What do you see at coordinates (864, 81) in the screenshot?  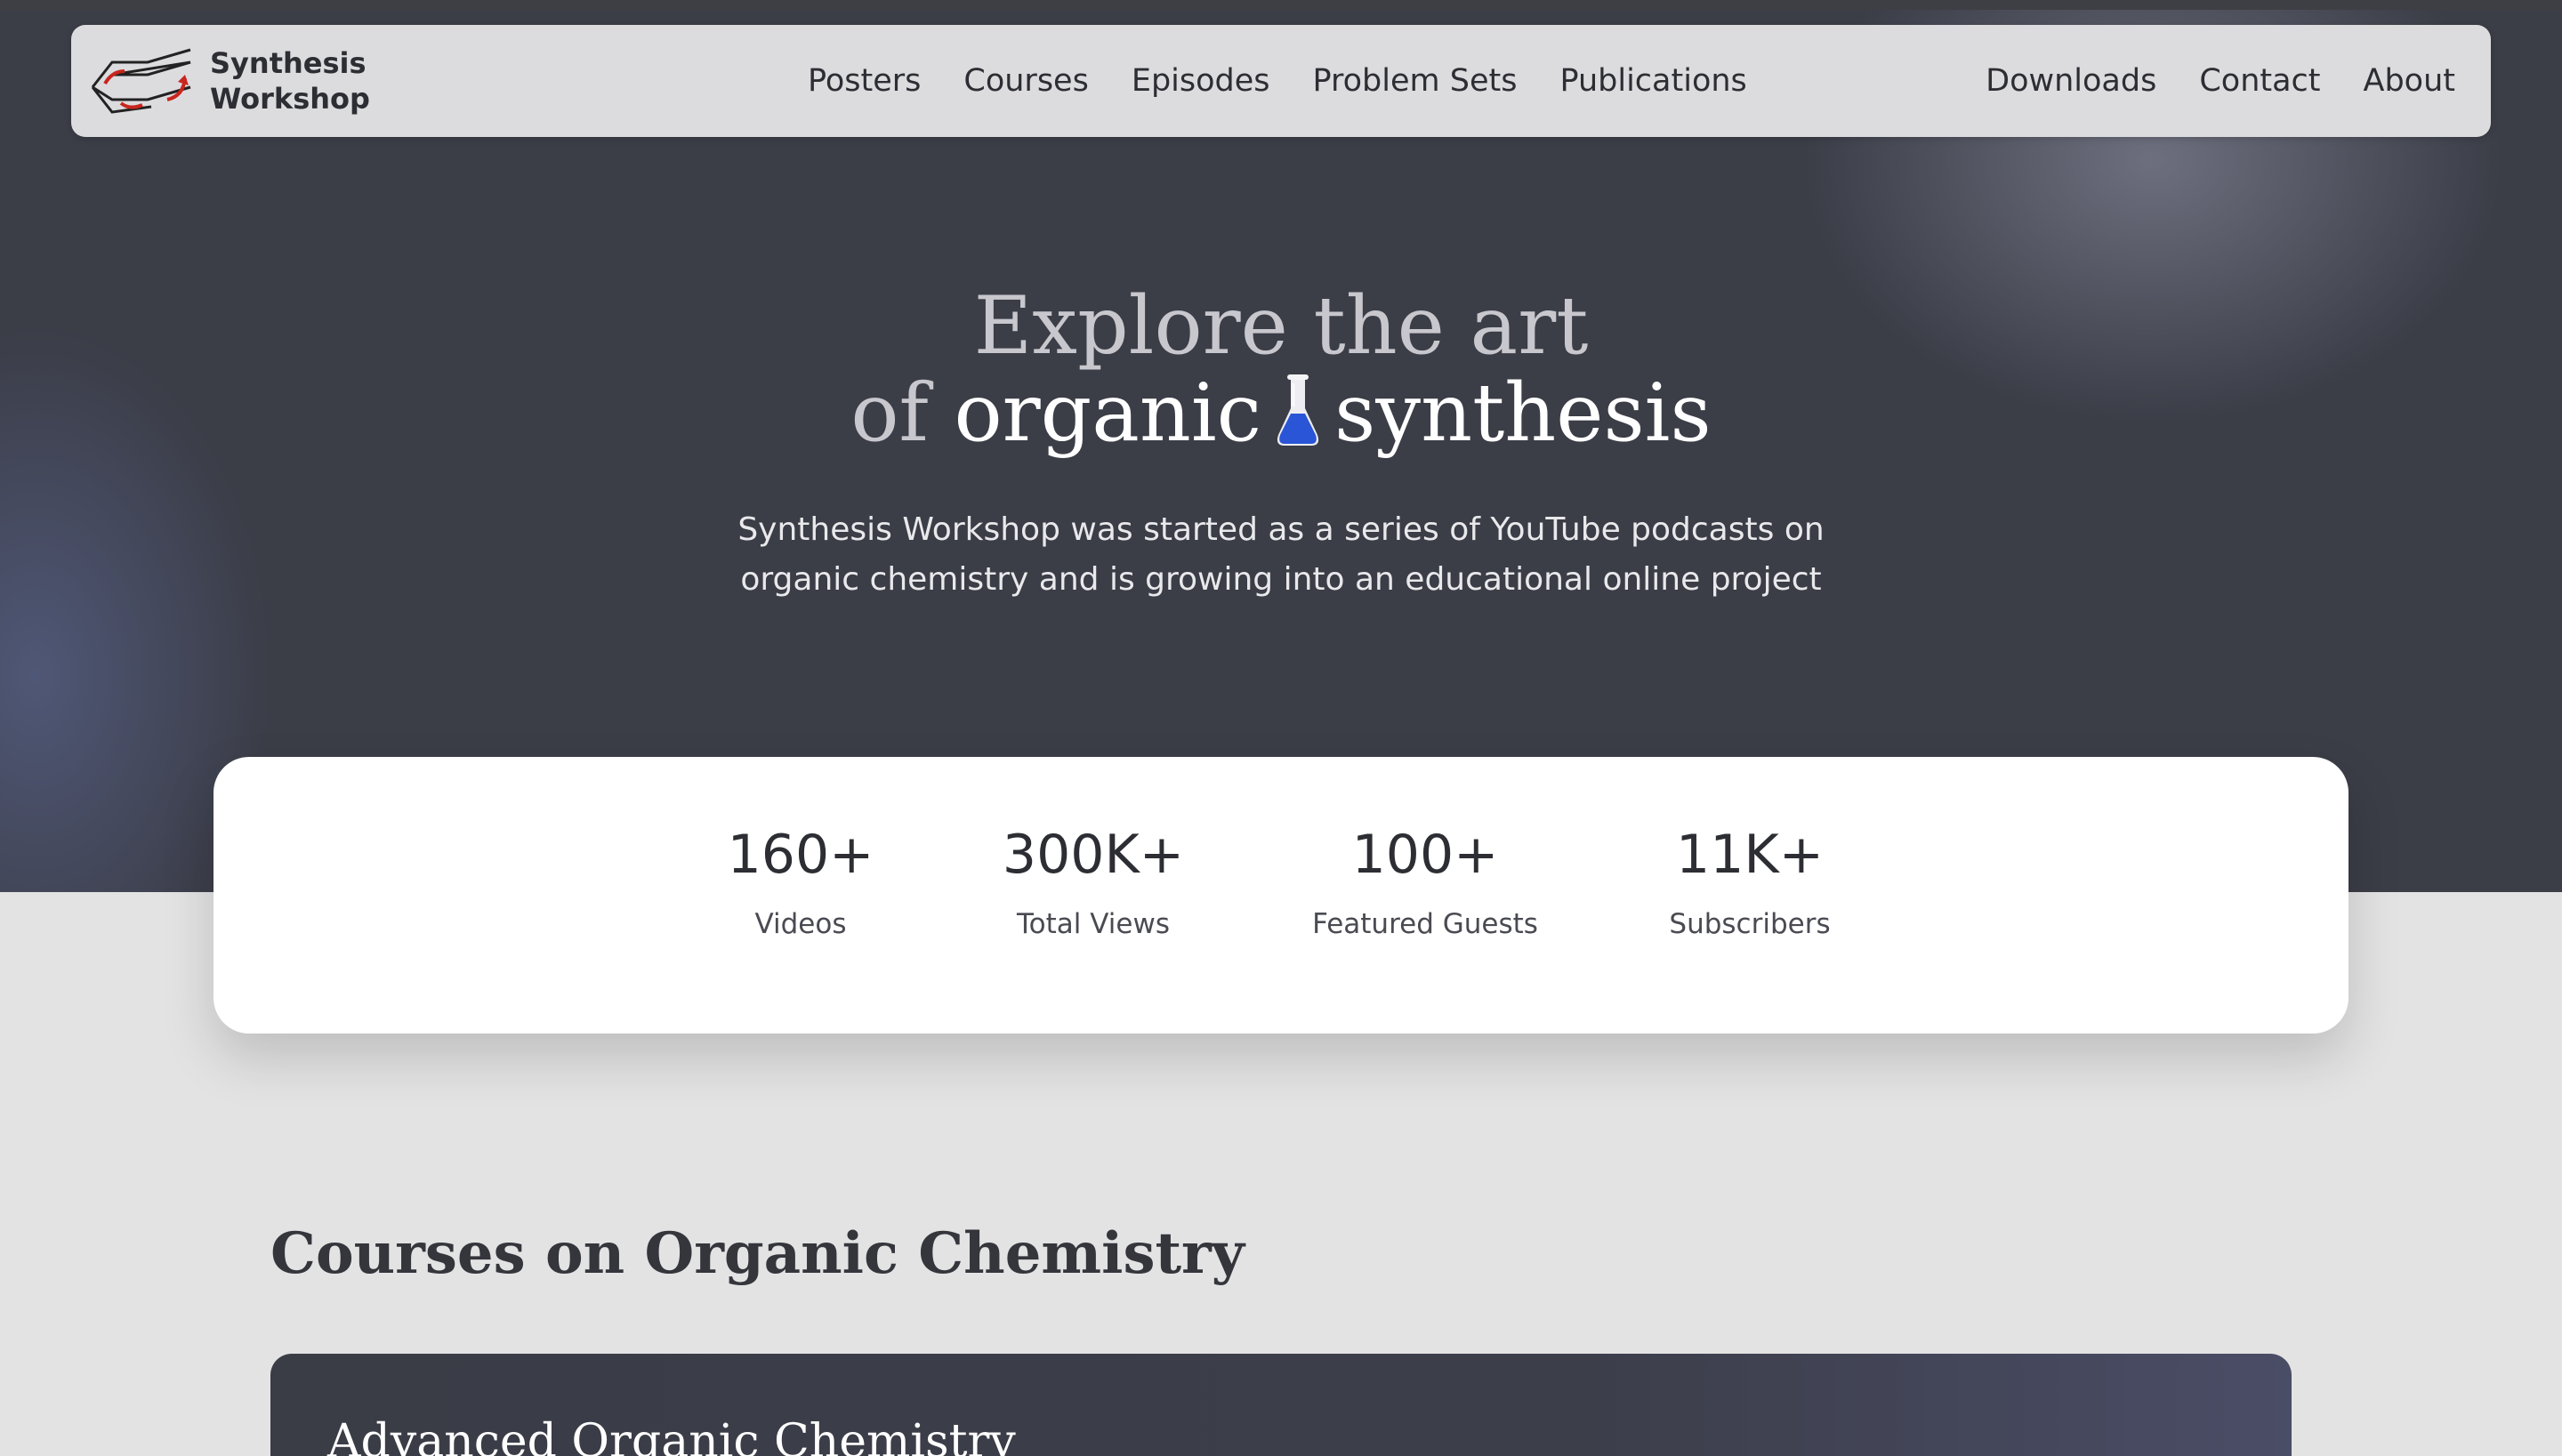 I see `nav-link-posters: Posters` at bounding box center [864, 81].